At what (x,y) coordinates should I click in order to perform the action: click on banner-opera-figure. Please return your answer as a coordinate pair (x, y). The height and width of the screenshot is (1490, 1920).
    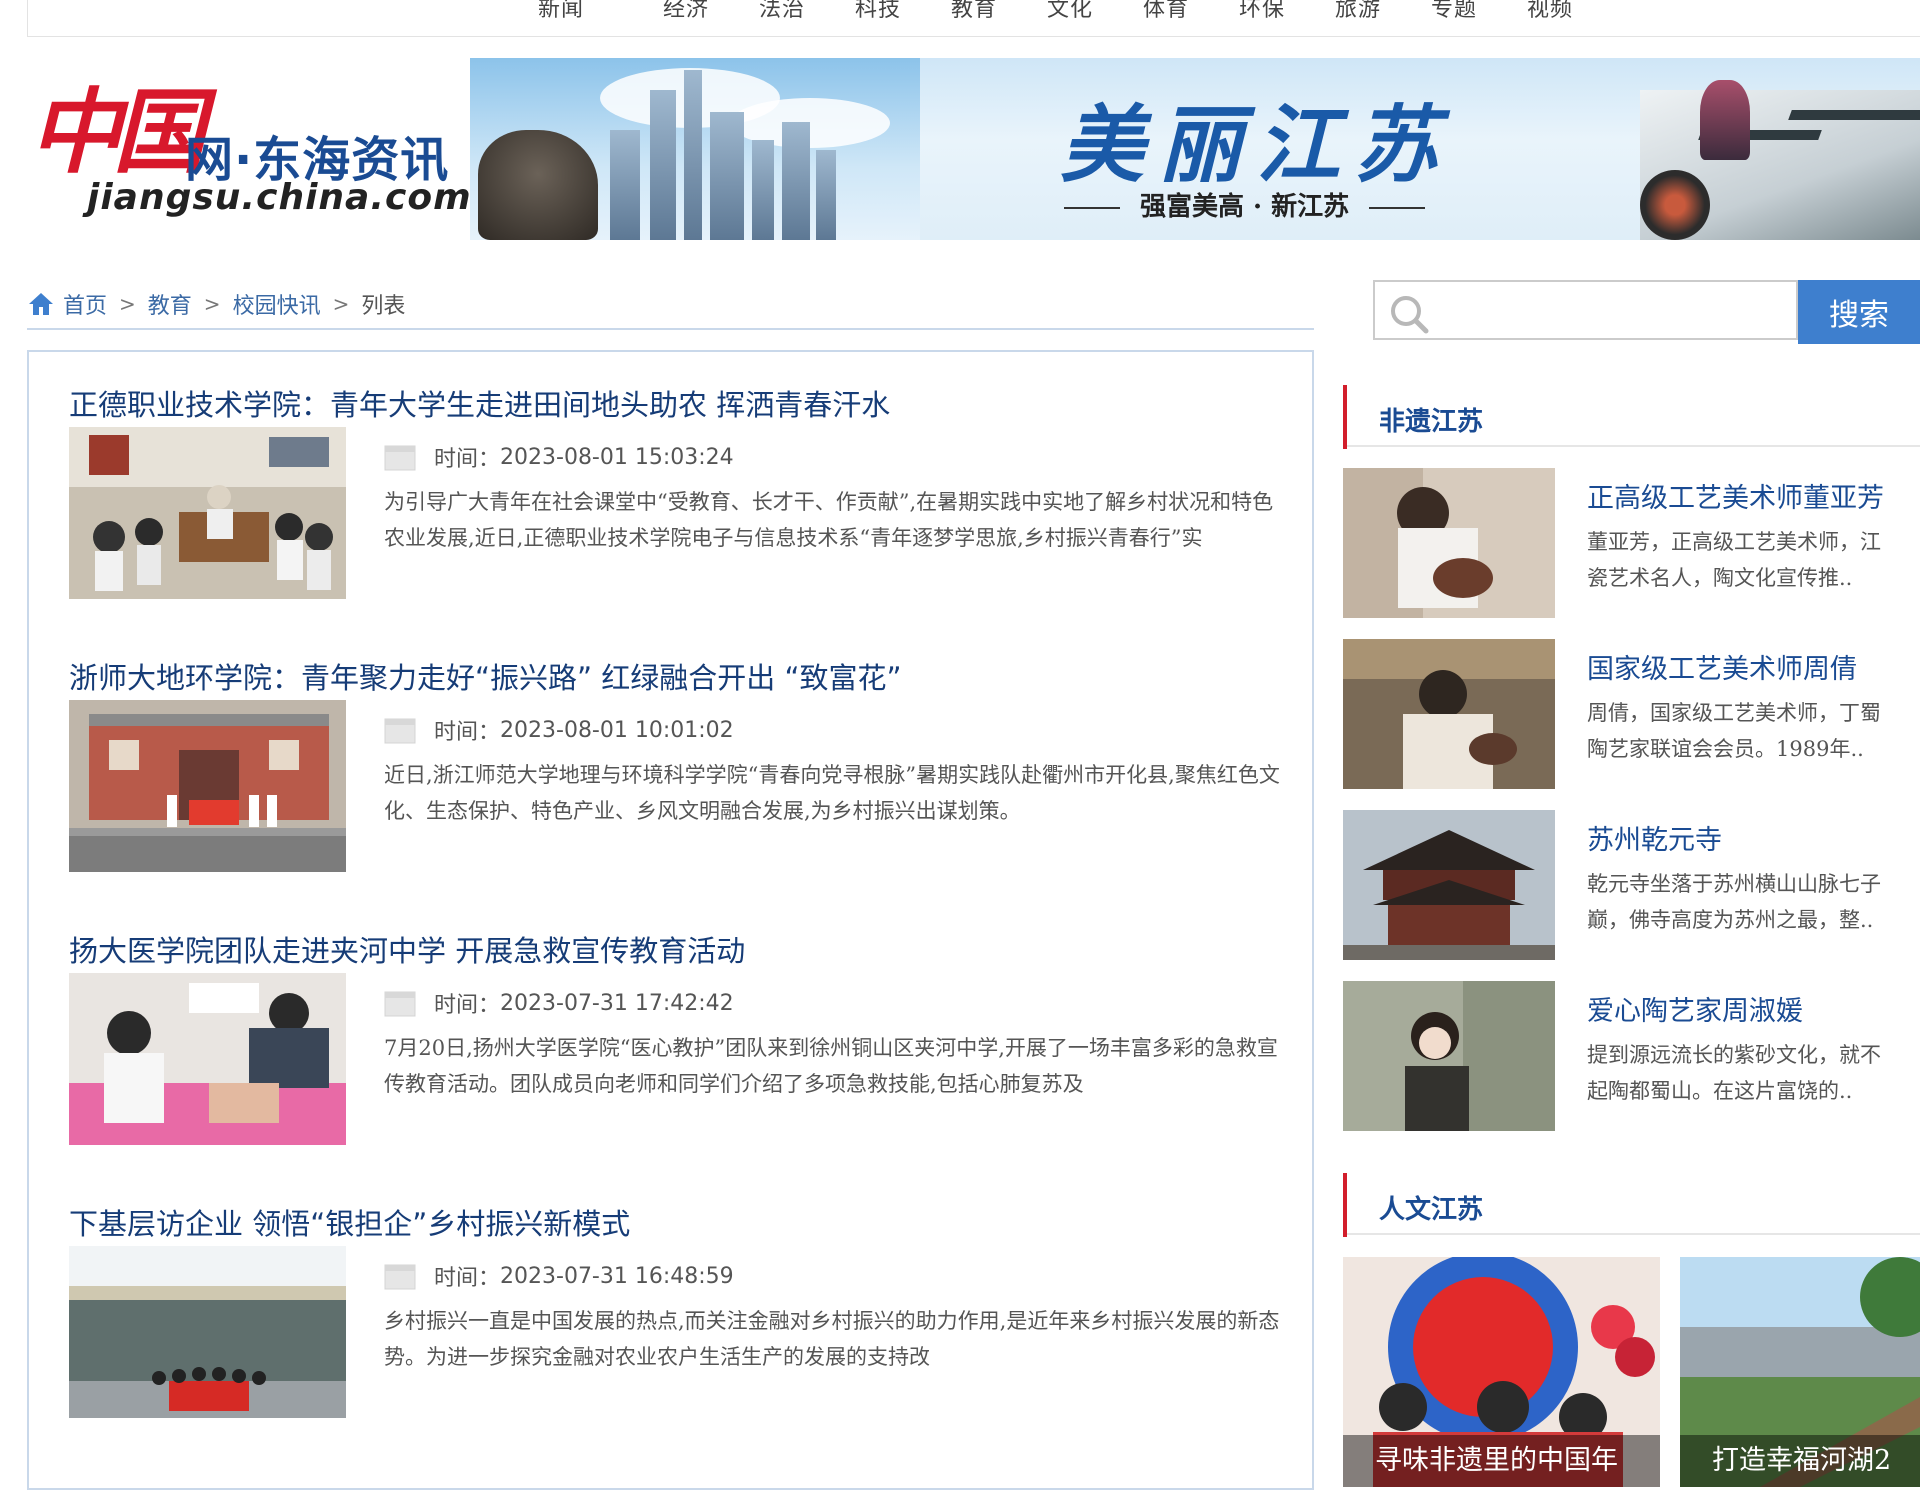
    Looking at the image, I should click on (1725, 120).